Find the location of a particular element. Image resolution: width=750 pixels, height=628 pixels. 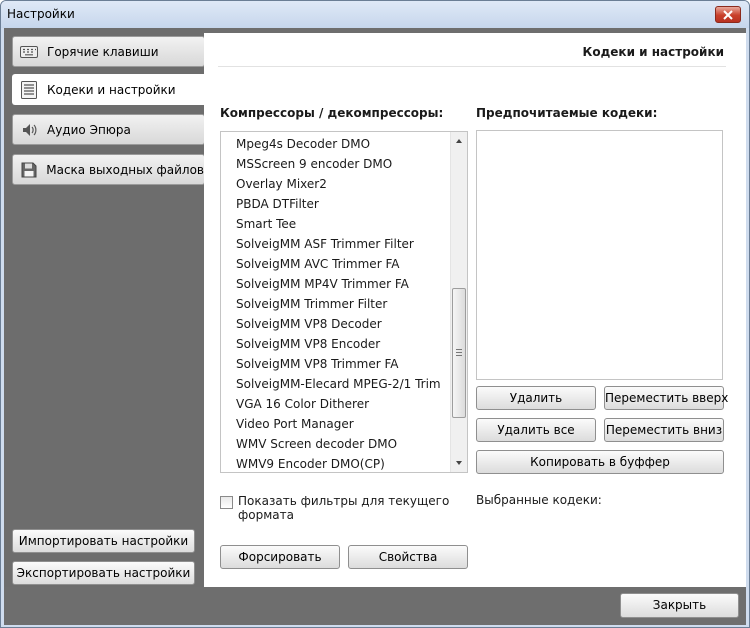

grip-icon is located at coordinates (459, 352).